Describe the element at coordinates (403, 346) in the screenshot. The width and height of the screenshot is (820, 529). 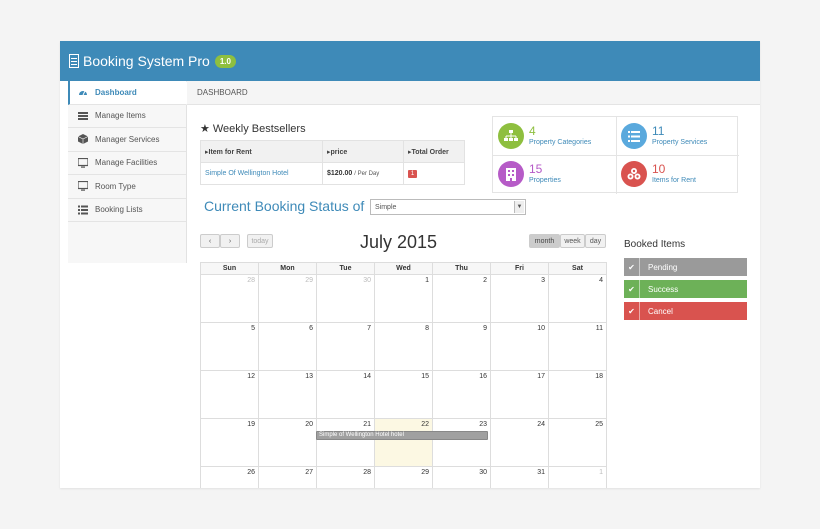
I see `calendar-day: 8` at that location.